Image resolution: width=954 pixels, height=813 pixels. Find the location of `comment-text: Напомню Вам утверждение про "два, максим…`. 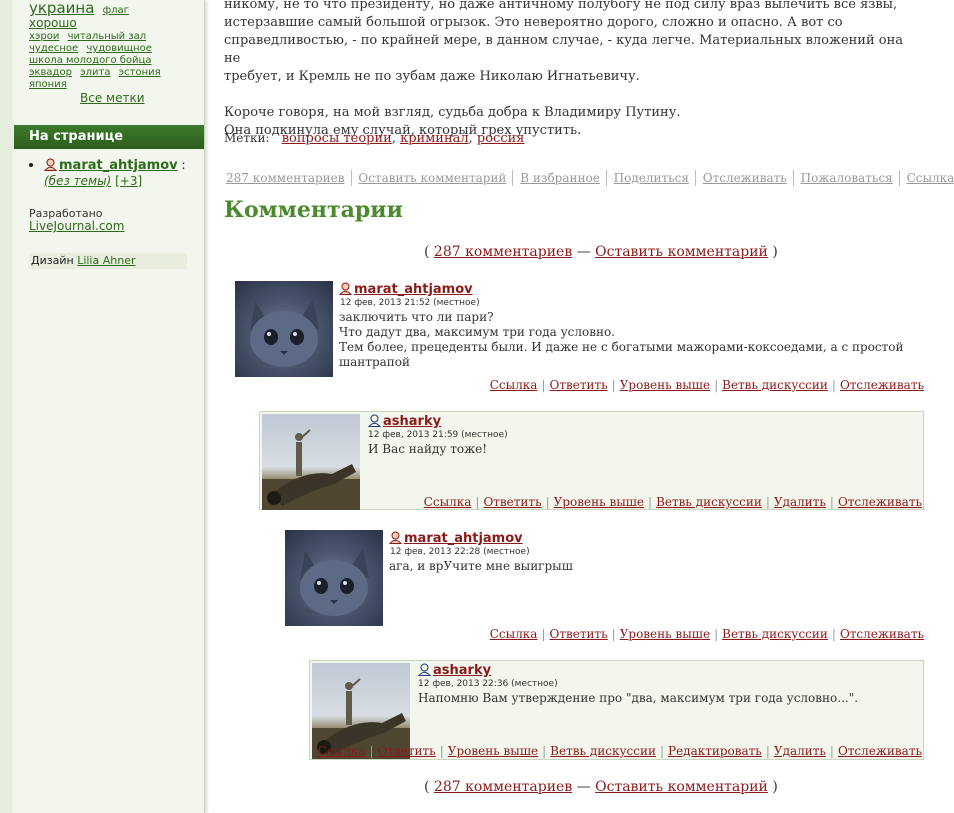

comment-text: Напомню Вам утверждение про "два, максим… is located at coordinates (668, 698).